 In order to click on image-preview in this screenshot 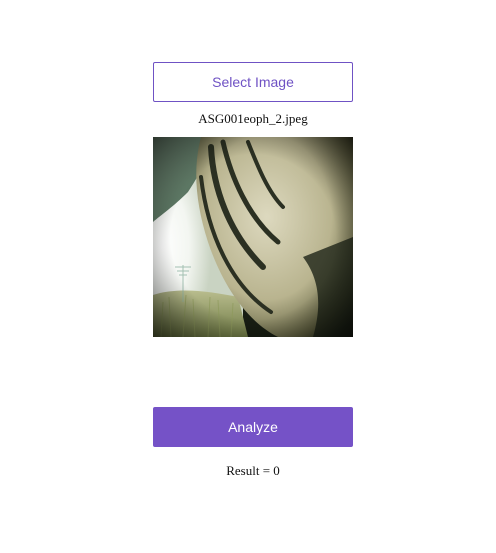, I will do `click(253, 237)`.